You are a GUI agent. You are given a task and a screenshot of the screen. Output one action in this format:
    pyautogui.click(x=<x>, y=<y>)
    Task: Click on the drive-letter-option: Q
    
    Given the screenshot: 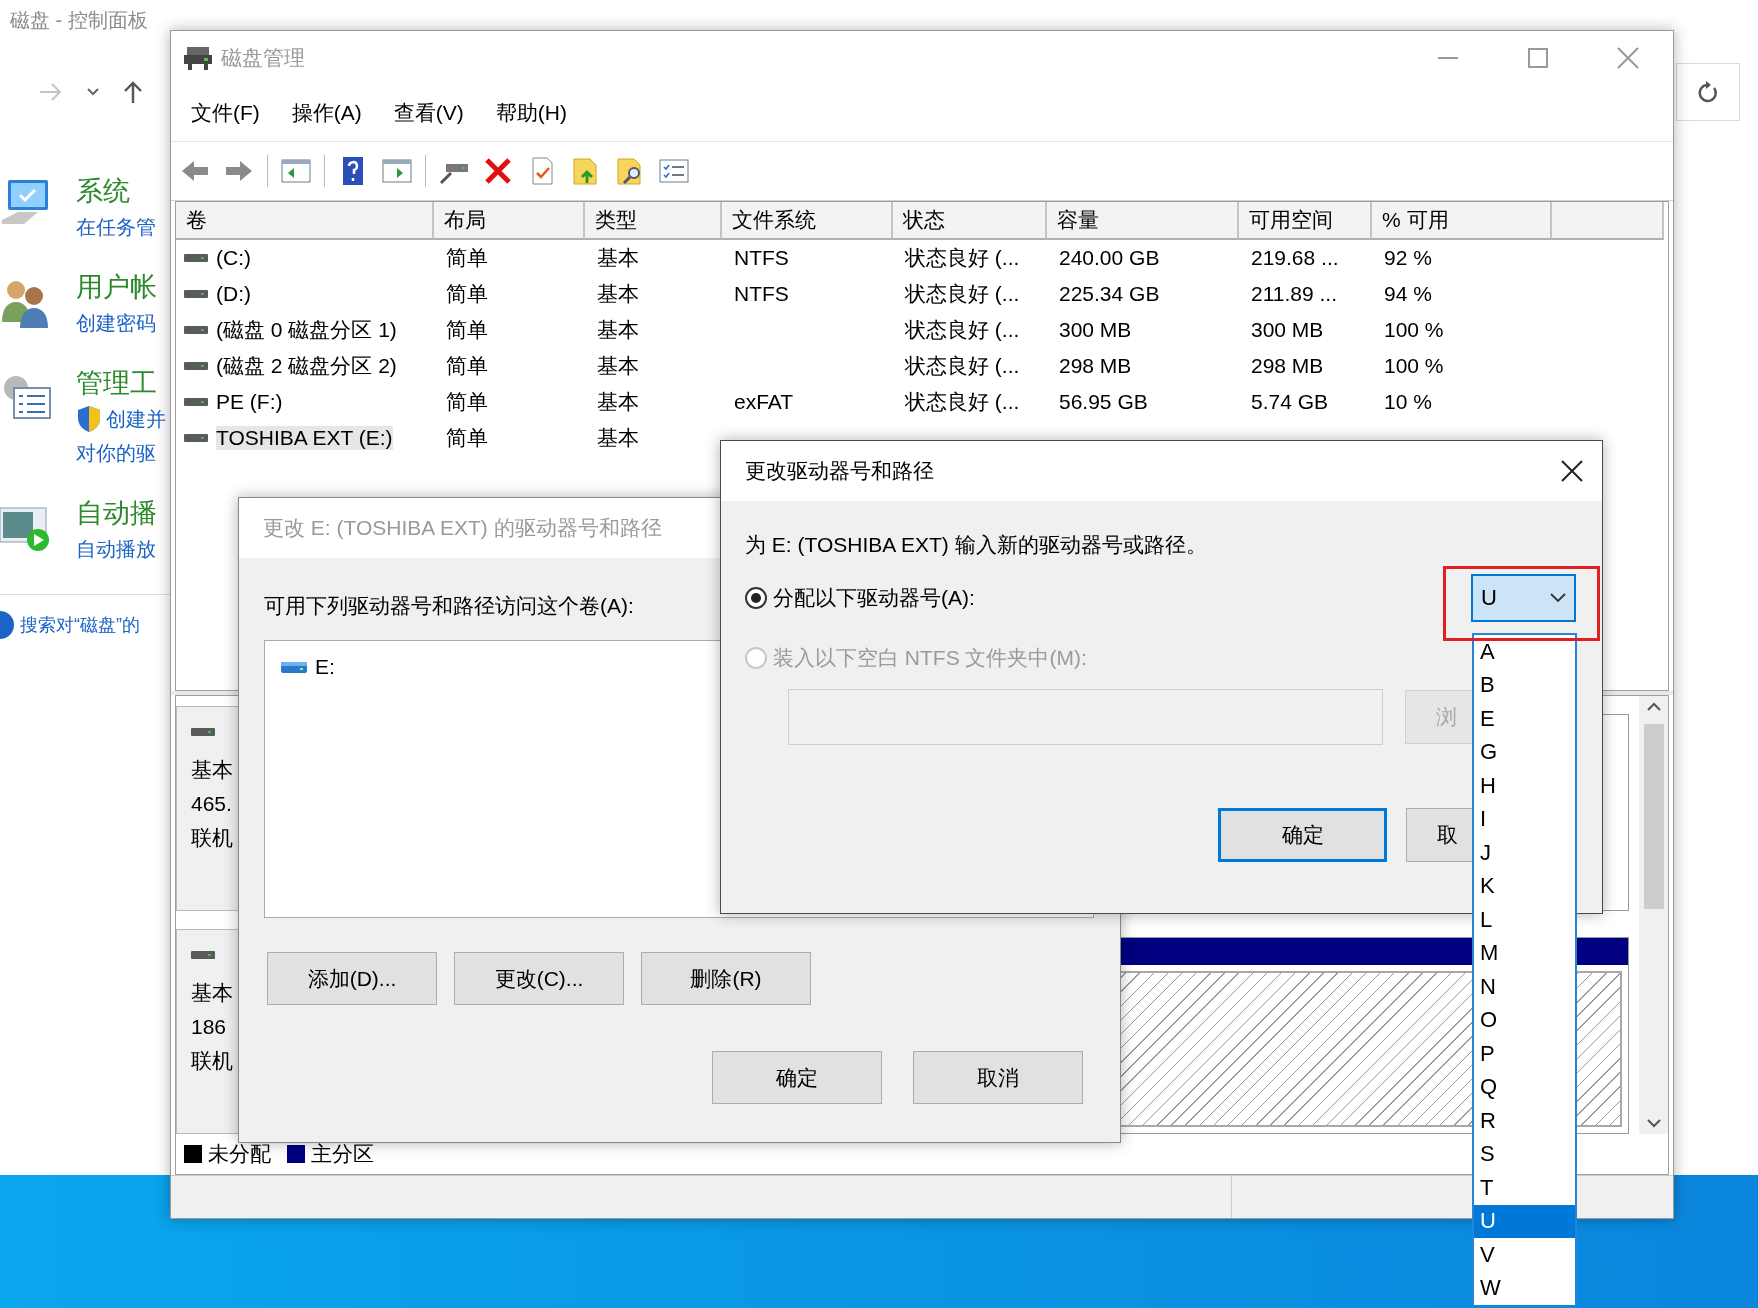 What is the action you would take?
    pyautogui.click(x=1524, y=1087)
    